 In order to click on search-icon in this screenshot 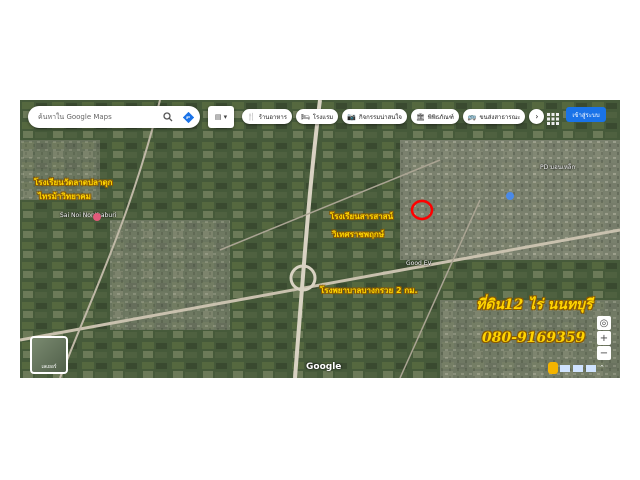, I will do `click(168, 117)`.